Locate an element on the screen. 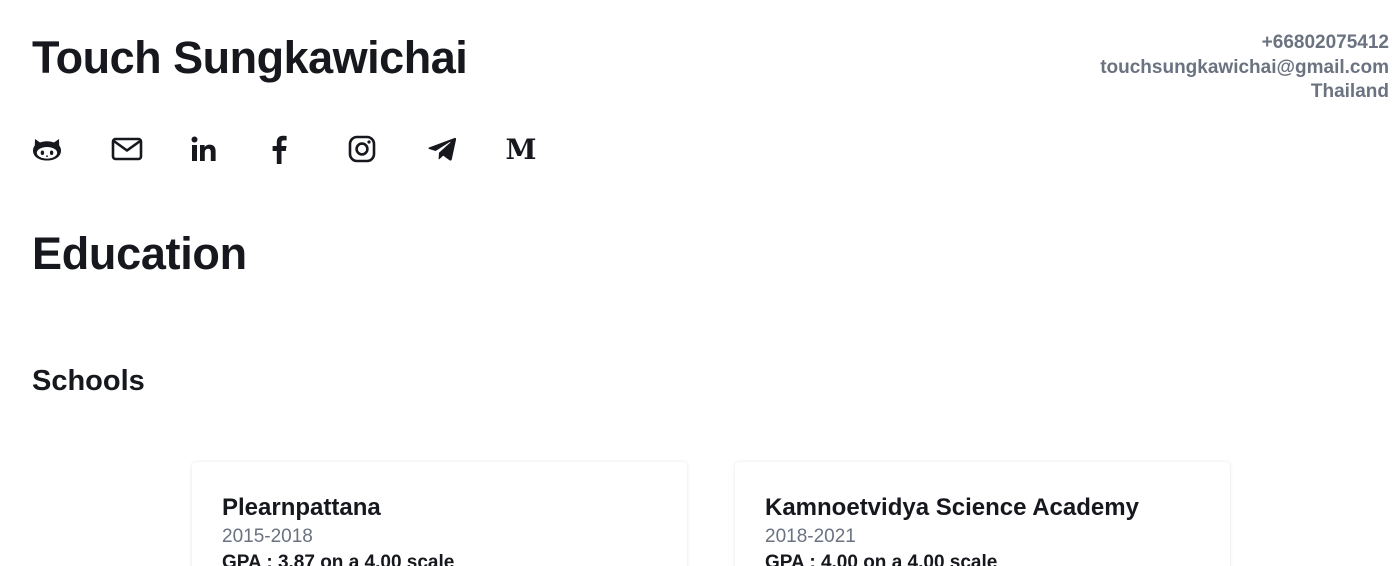 Image resolution: width=1400 pixels, height=566 pixels. schools-heading: Schools is located at coordinates (88, 381).